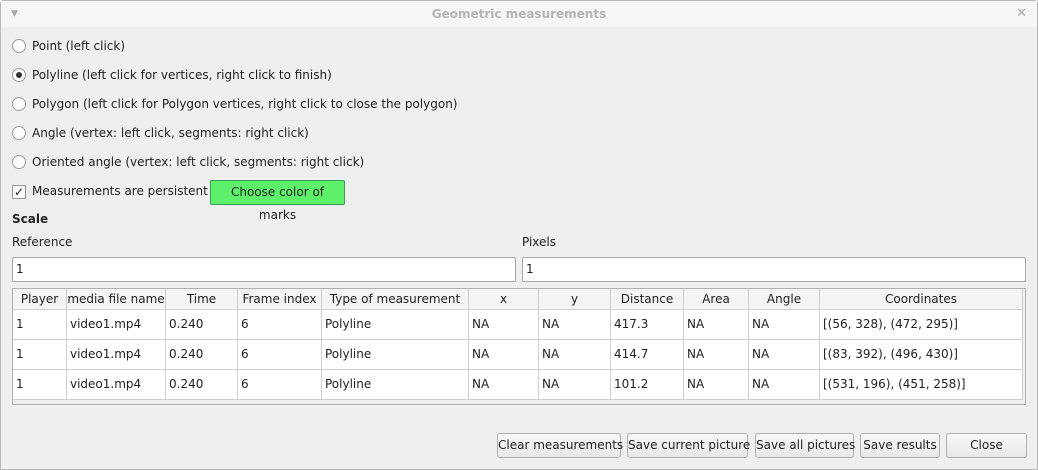 Image resolution: width=1038 pixels, height=470 pixels. Describe the element at coordinates (647, 325) in the screenshot. I see `table-cell: 417.3` at that location.